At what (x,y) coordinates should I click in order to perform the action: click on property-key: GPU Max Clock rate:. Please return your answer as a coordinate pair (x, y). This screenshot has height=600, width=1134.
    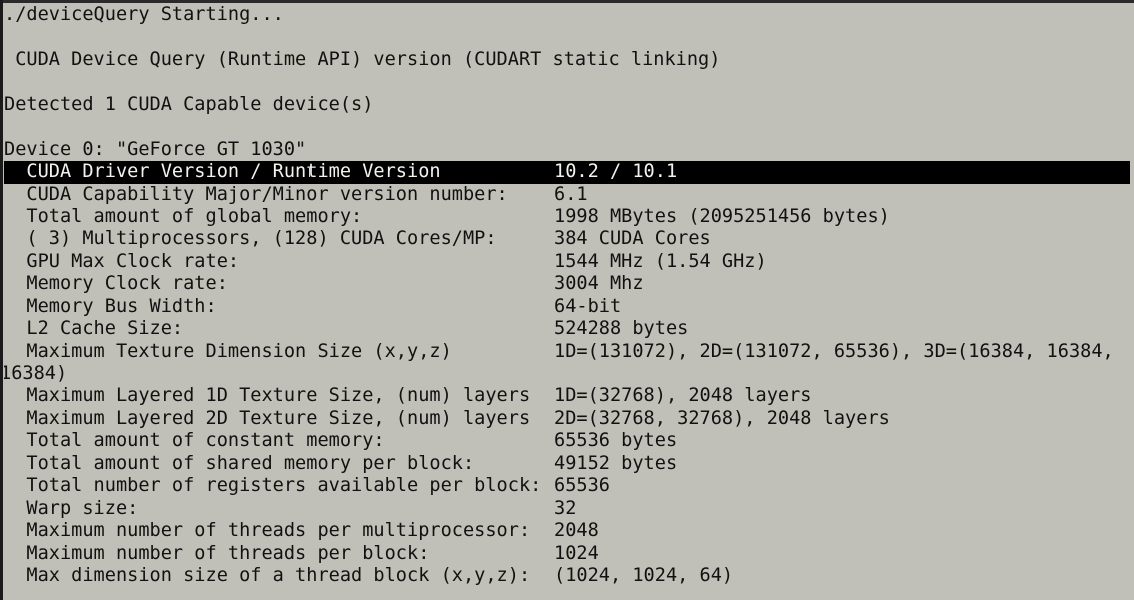
    Looking at the image, I should click on (122, 261).